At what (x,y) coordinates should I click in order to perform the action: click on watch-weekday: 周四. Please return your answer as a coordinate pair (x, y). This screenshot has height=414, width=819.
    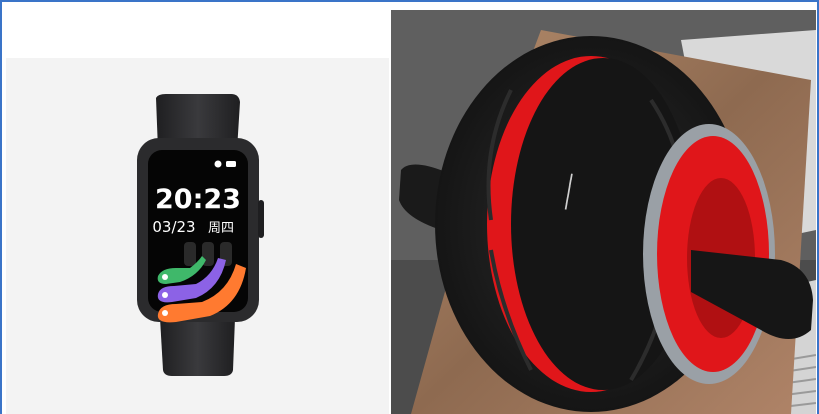
    Looking at the image, I should click on (221, 228).